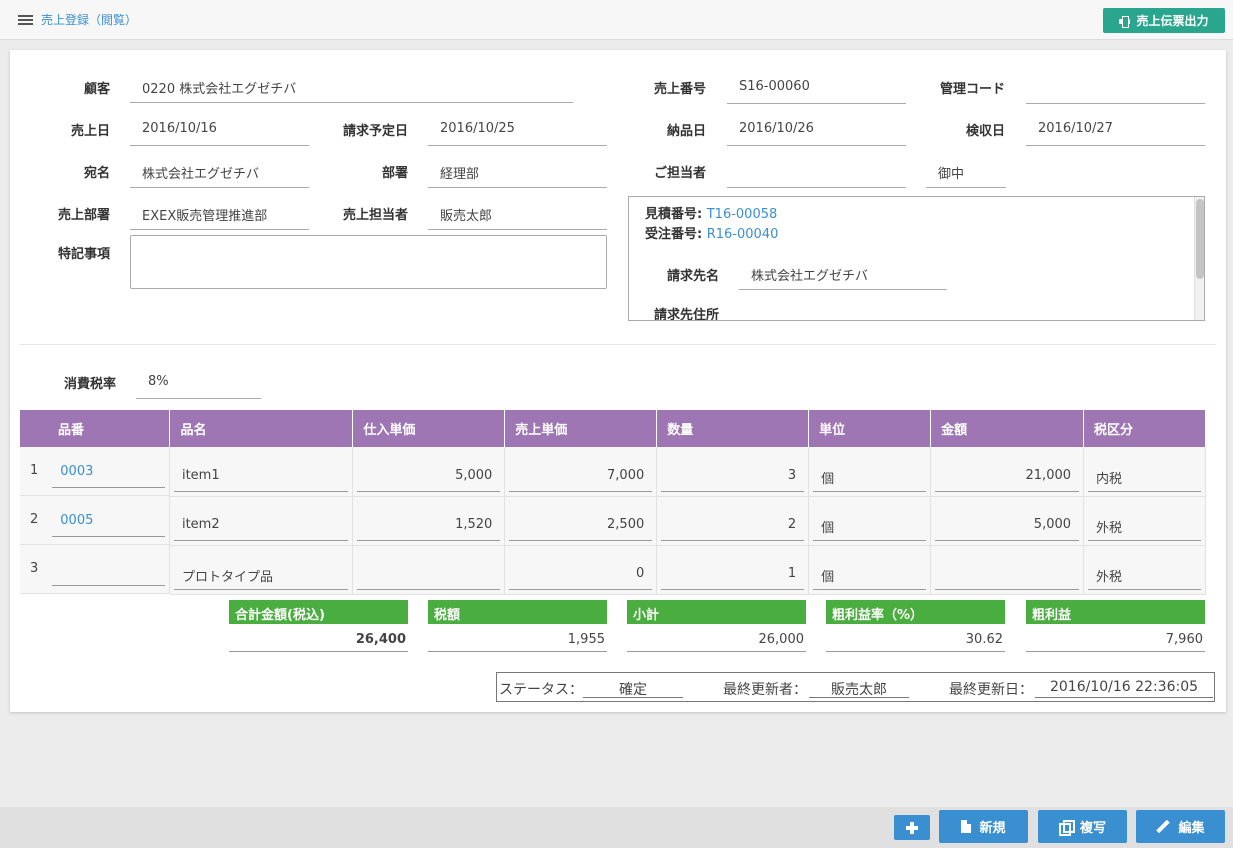  Describe the element at coordinates (686, 131) in the screenshot. I see `delivery-date-label: 納品日` at that location.